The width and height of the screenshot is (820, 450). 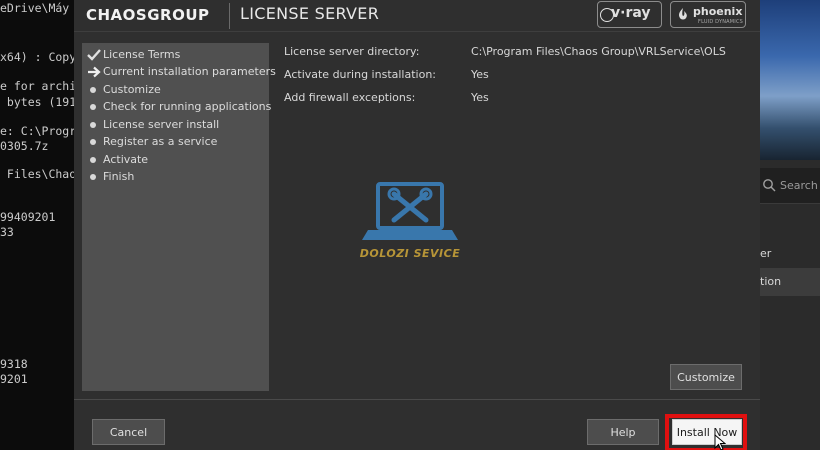 What do you see at coordinates (14, 379) in the screenshot?
I see `console-line: 9201` at bounding box center [14, 379].